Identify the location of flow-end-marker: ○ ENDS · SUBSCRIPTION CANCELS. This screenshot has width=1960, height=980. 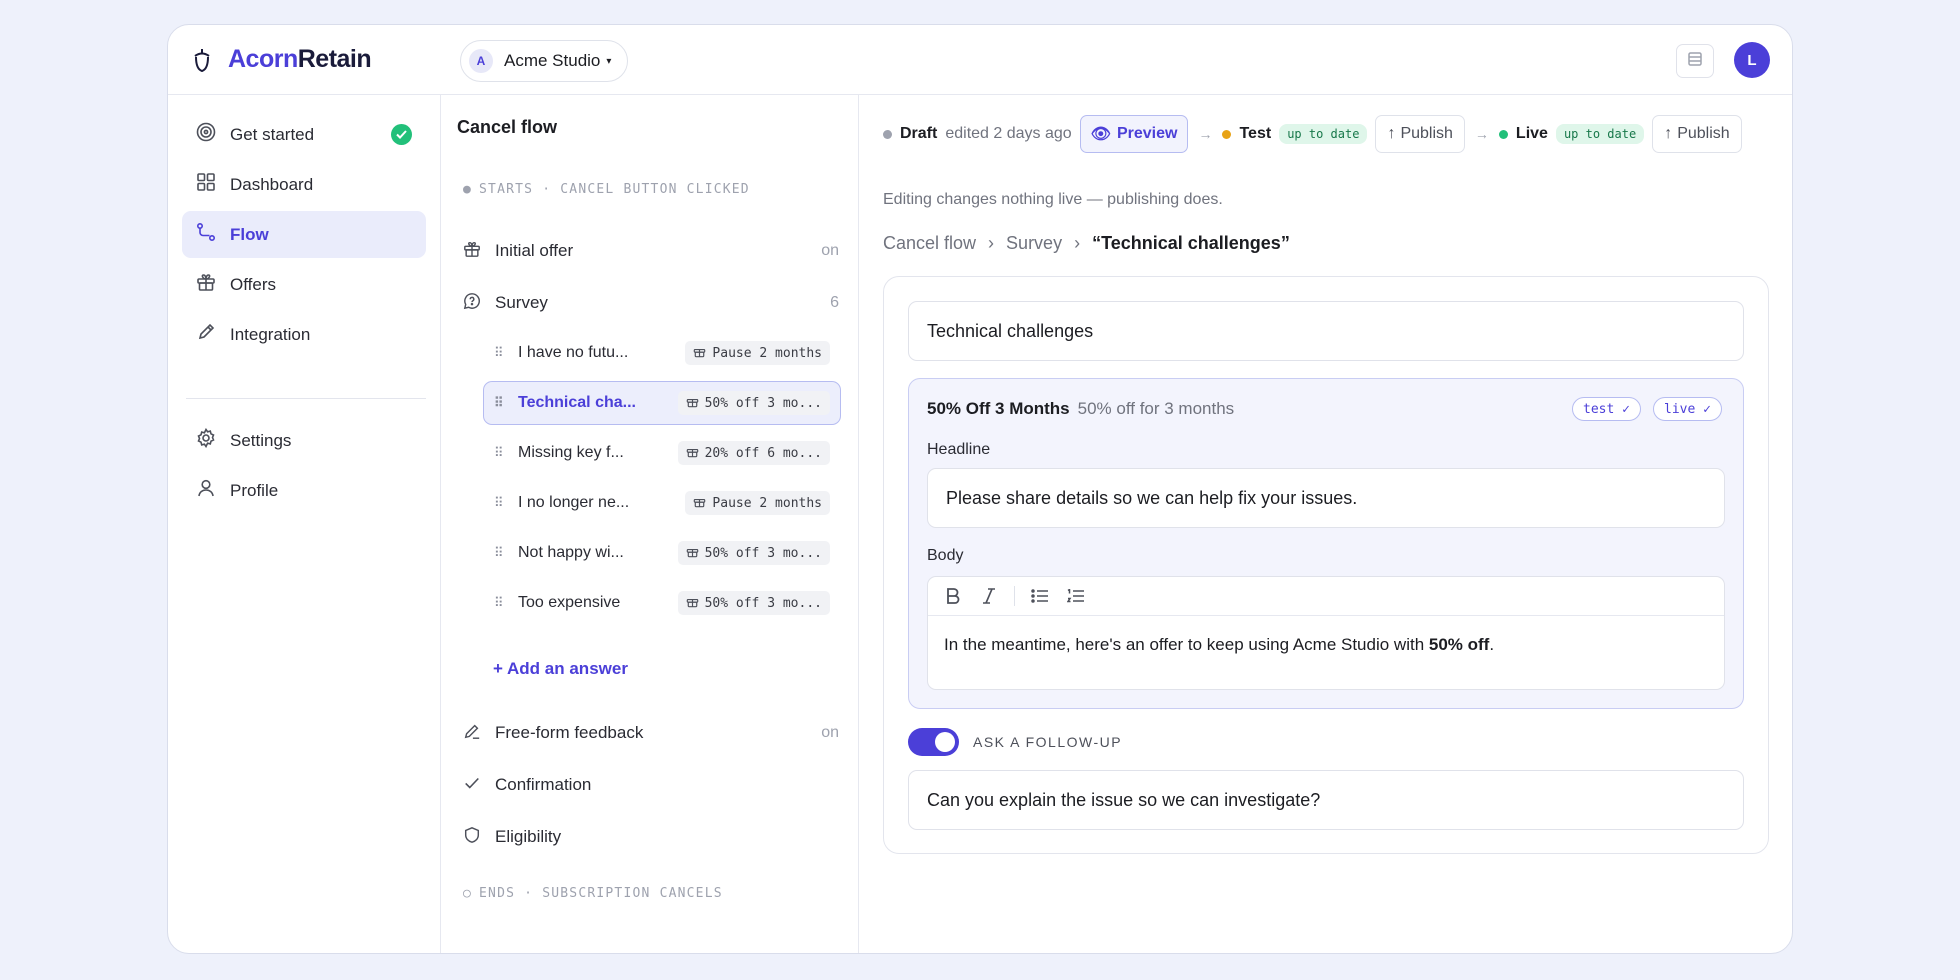
(593, 893).